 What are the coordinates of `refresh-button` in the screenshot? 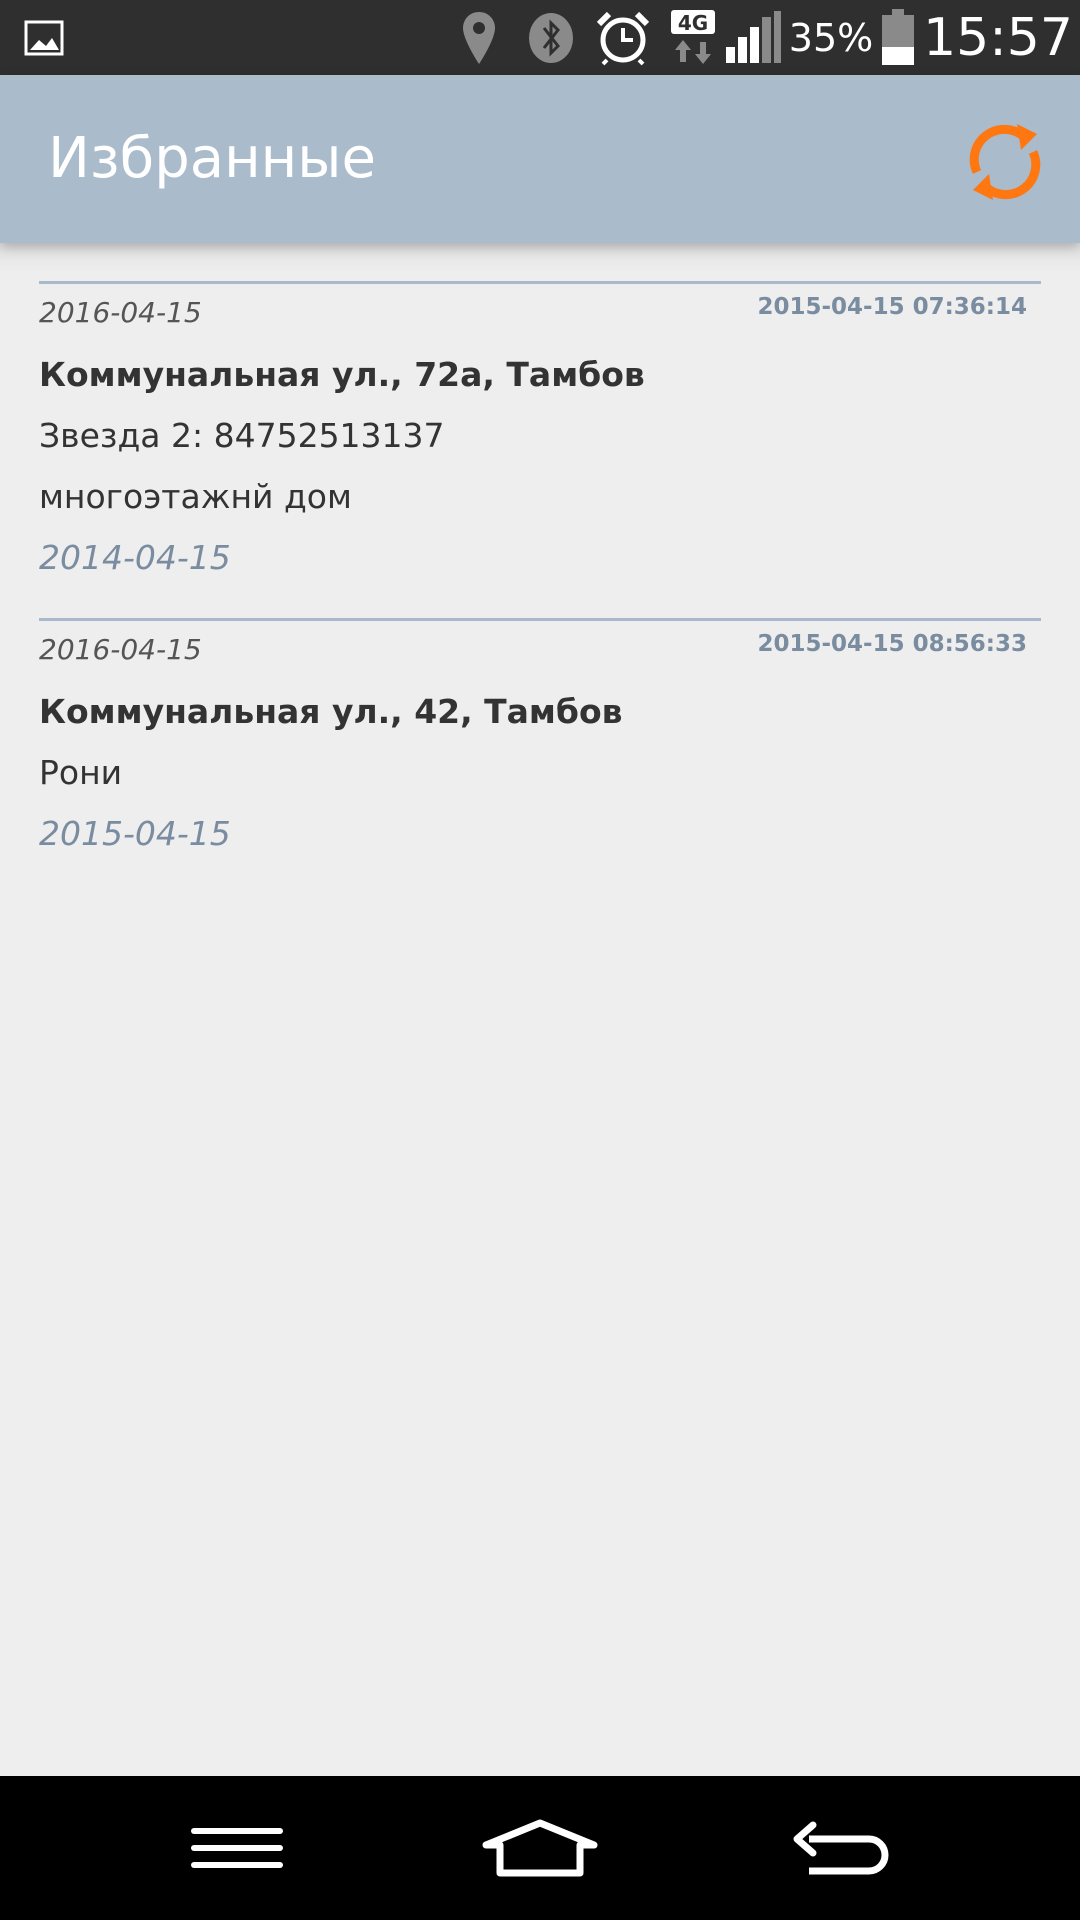 It's located at (1005, 162).